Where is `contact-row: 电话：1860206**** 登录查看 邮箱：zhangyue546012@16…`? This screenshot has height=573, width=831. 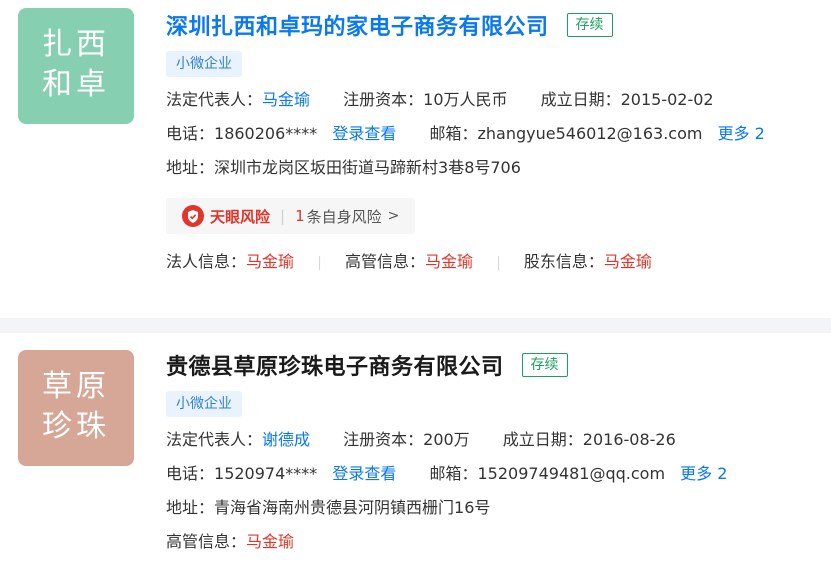
contact-row: 电话：1860206**** 登录查看 邮箱：zhangyue546012@16… is located at coordinates (493, 134).